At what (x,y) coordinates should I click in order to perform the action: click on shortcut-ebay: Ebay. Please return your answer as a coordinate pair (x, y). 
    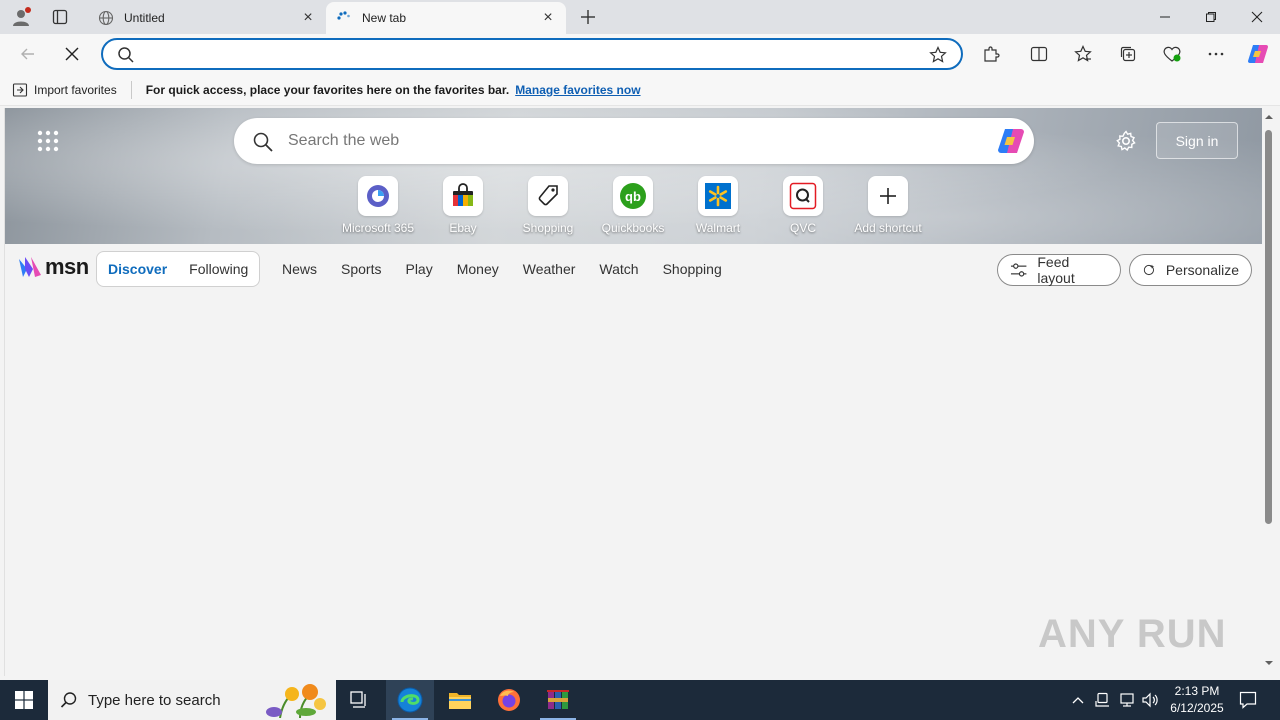
    Looking at the image, I should click on (463, 205).